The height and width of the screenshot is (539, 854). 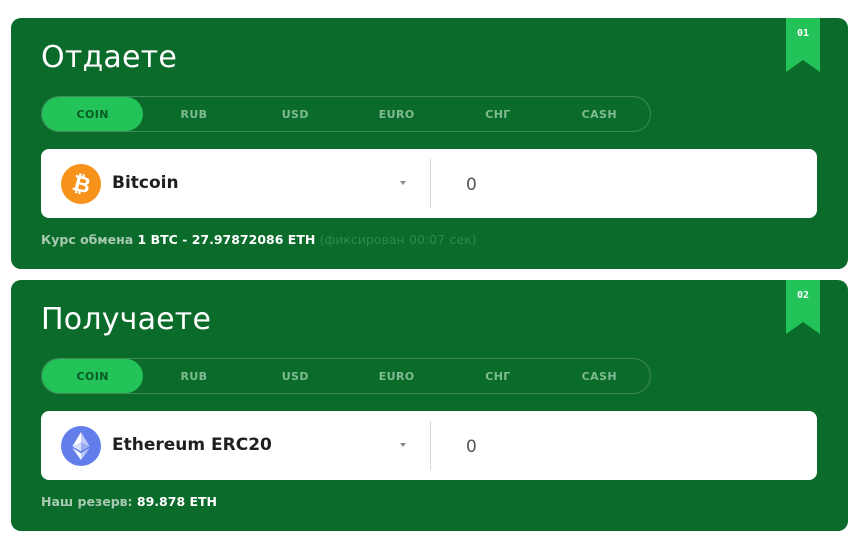 I want to click on ethereum-icon, so click(x=81, y=446).